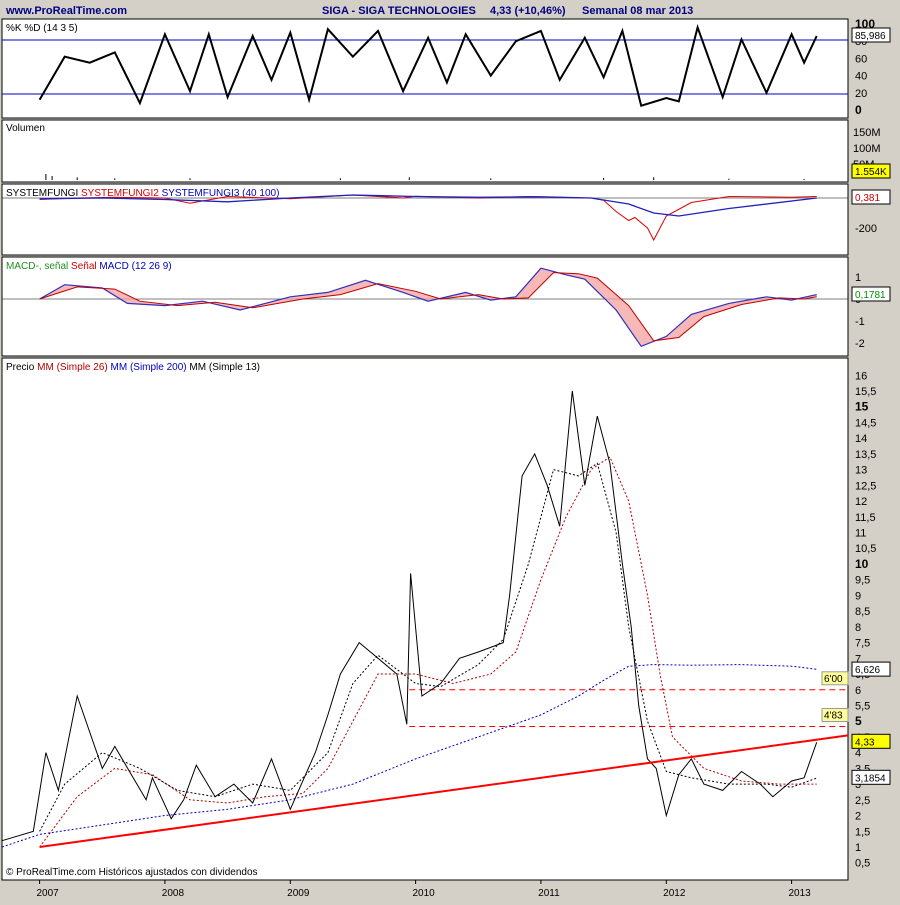 This screenshot has height=905, width=900. Describe the element at coordinates (298, 893) in the screenshot. I see `x-tick-label: 2009` at that location.